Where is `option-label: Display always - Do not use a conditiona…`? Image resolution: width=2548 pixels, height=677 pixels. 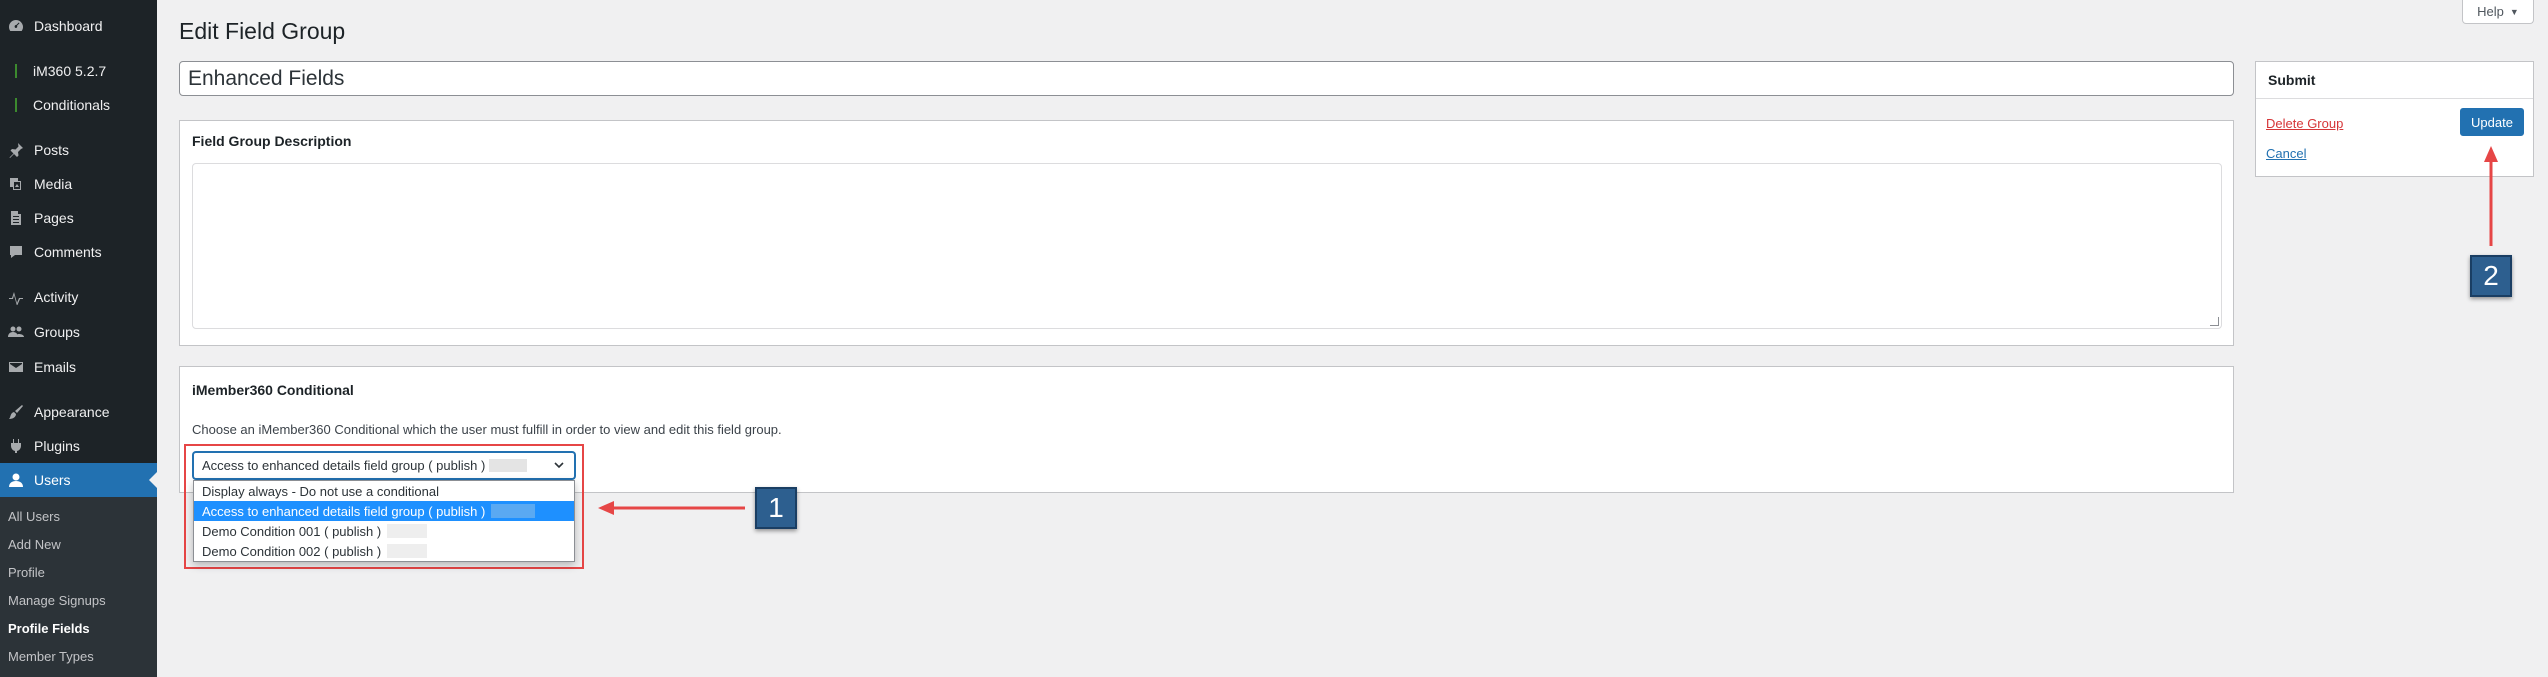 option-label: Display always - Do not use a conditiona… is located at coordinates (321, 491).